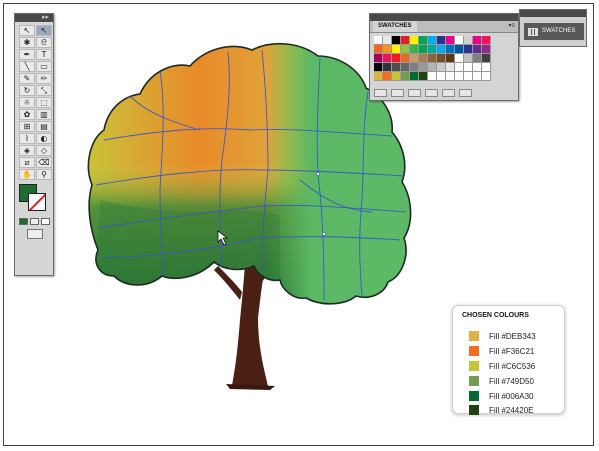  What do you see at coordinates (44, 78) in the screenshot?
I see `pencil-tool-icon: ✏` at bounding box center [44, 78].